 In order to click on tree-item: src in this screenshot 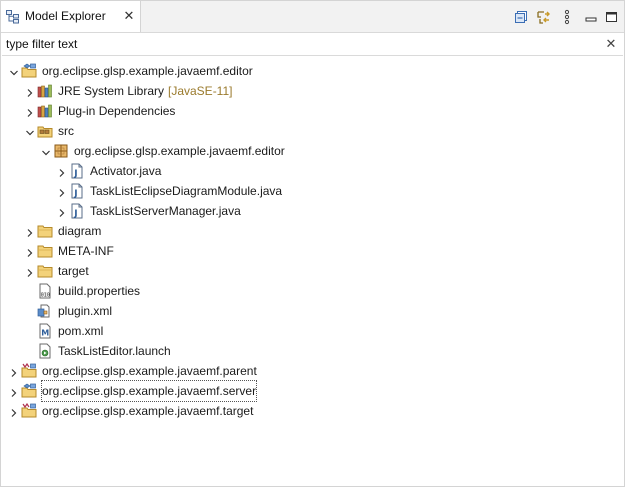, I will do `click(312, 131)`.